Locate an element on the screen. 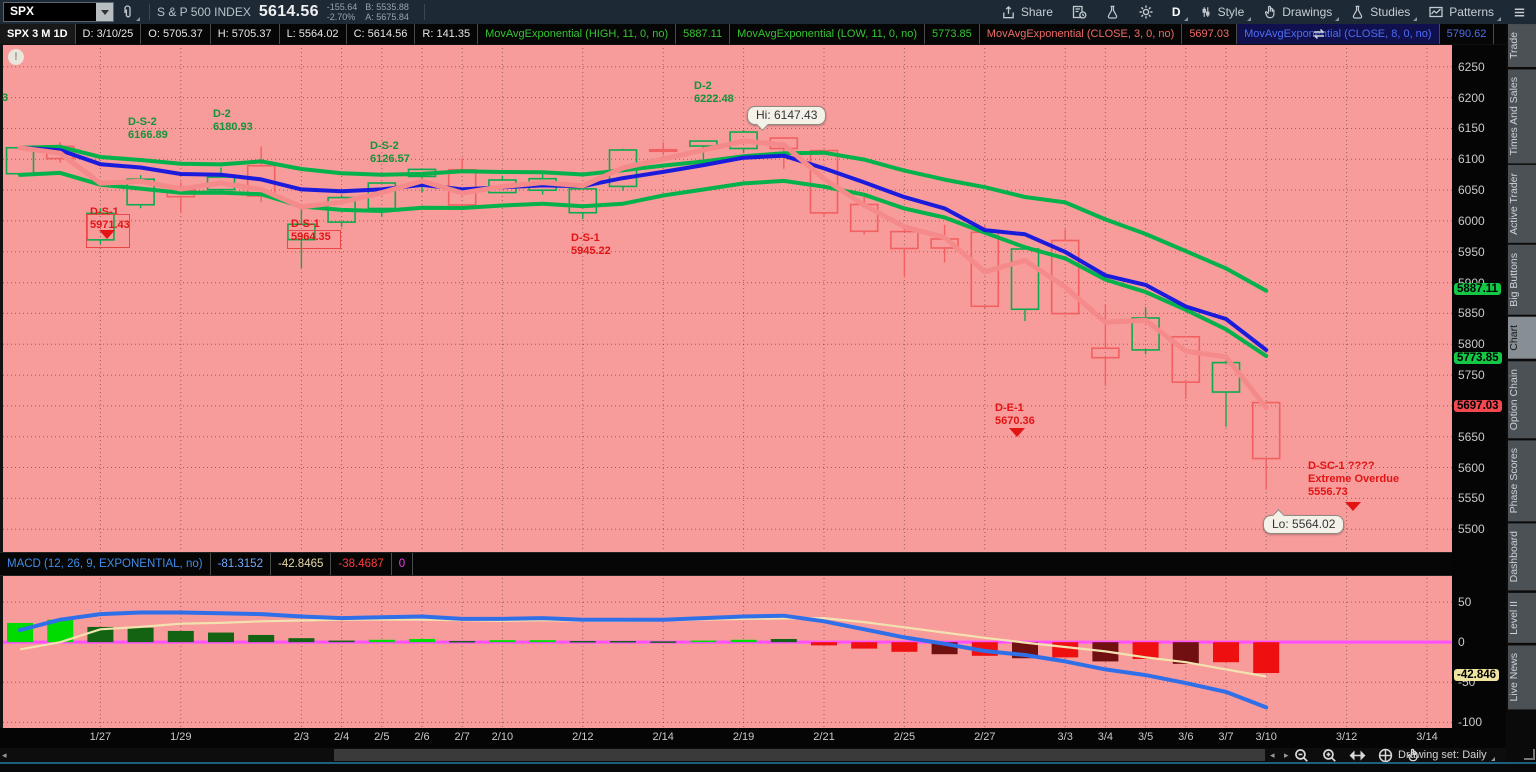 Image resolution: width=1536 pixels, height=772 pixels. sidebar-tab-option-chain: Option Chain is located at coordinates (1522, 399).